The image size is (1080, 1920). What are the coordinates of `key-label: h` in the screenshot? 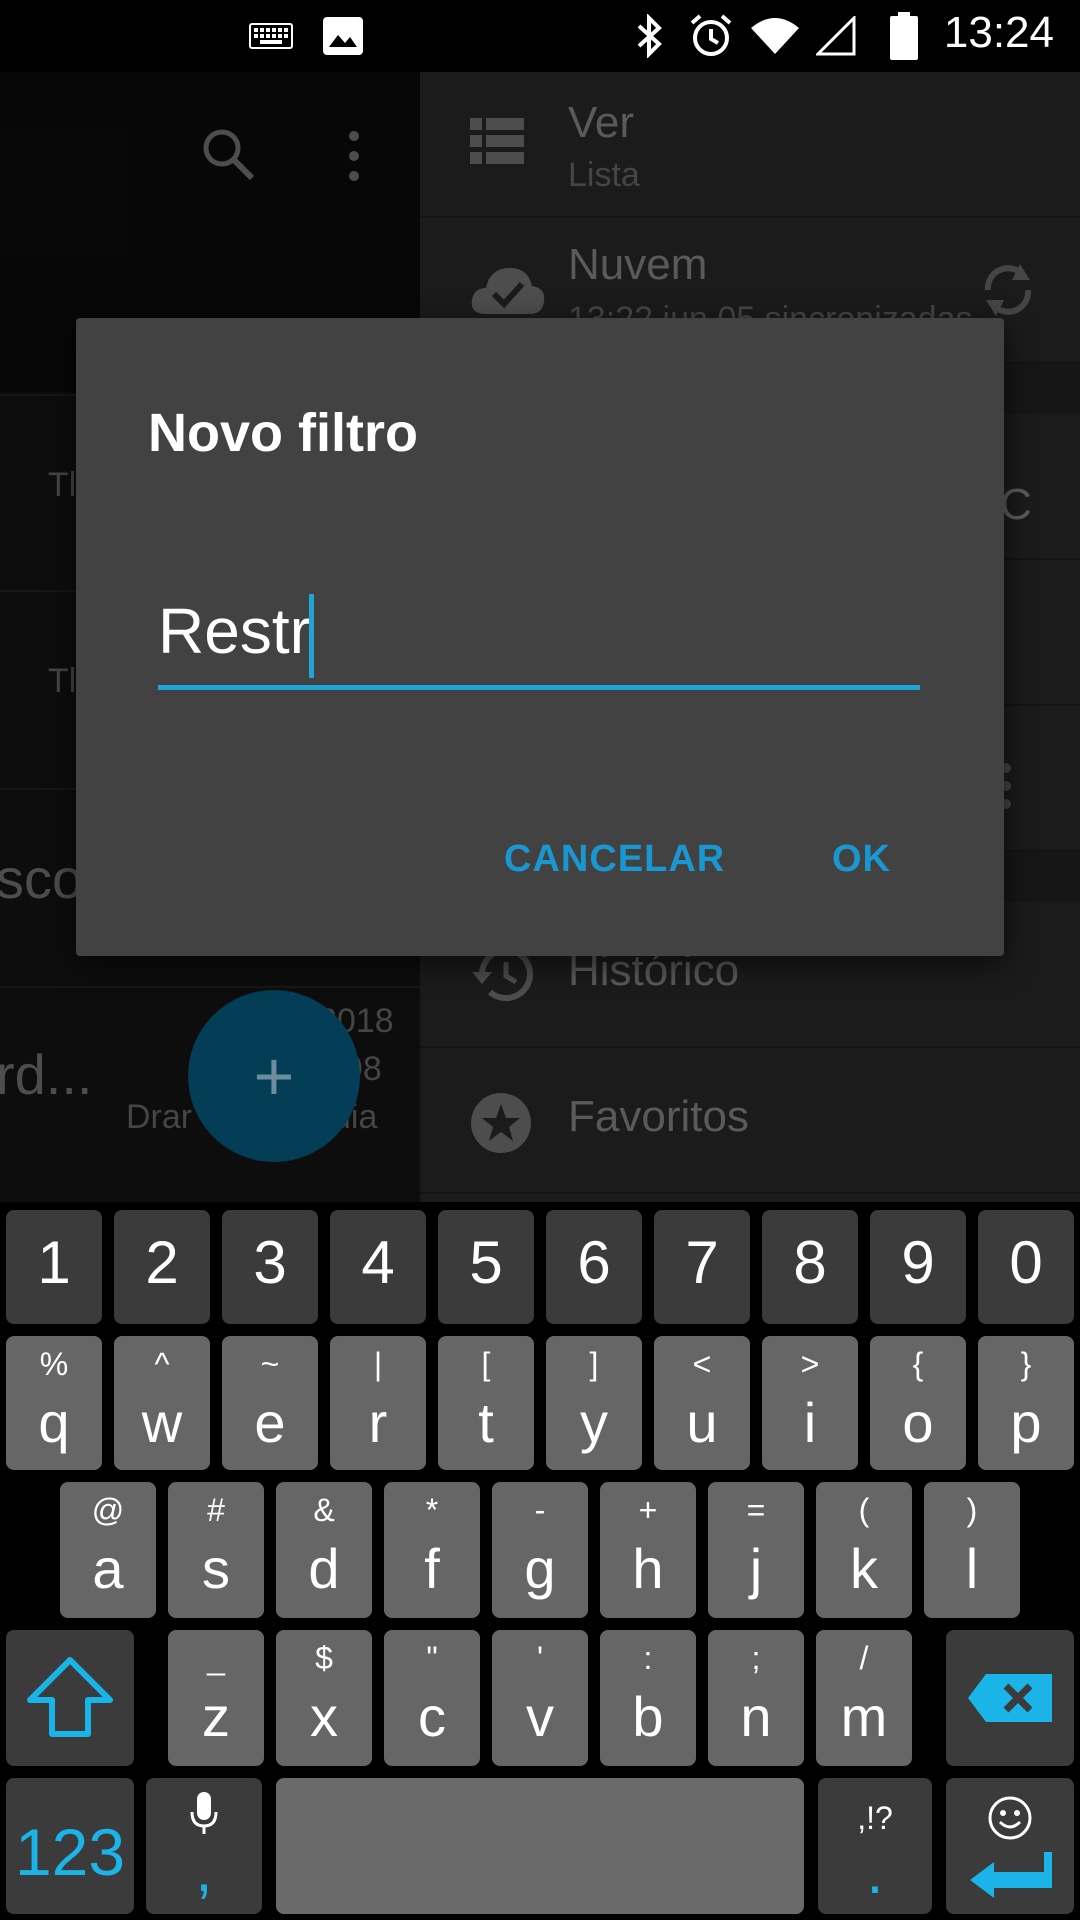 It's located at (648, 1568).